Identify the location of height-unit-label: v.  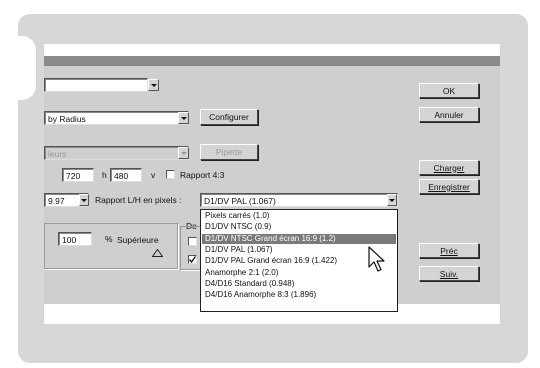
(153, 175).